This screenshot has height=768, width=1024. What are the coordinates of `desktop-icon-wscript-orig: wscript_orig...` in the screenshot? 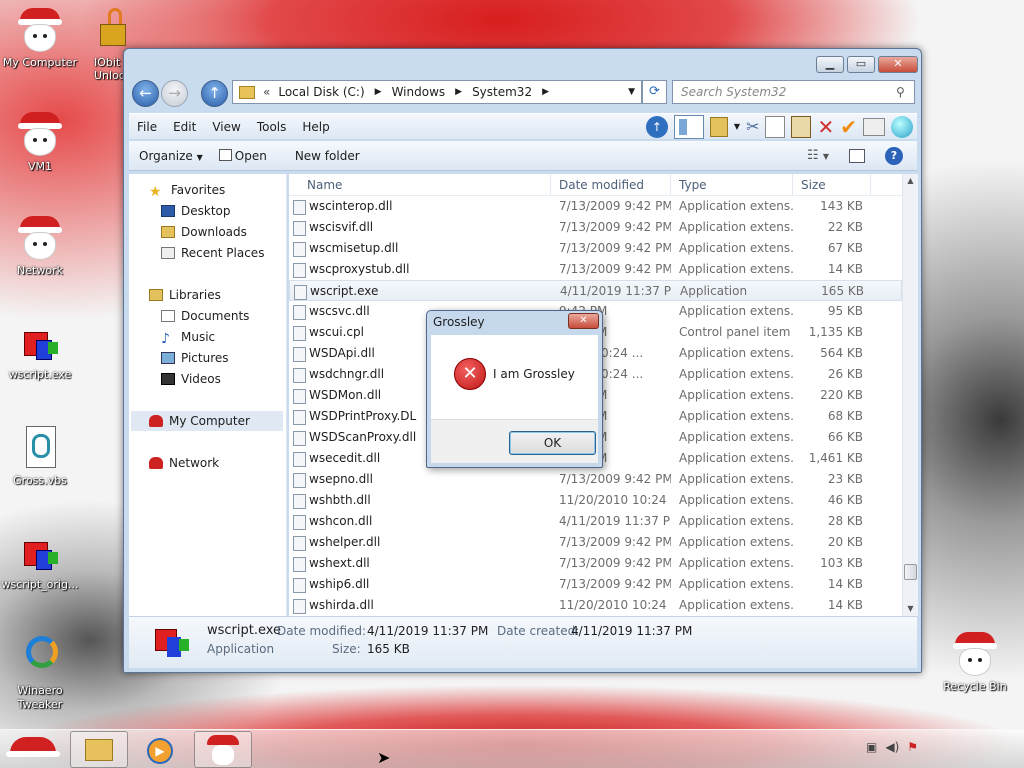 It's located at (40, 559).